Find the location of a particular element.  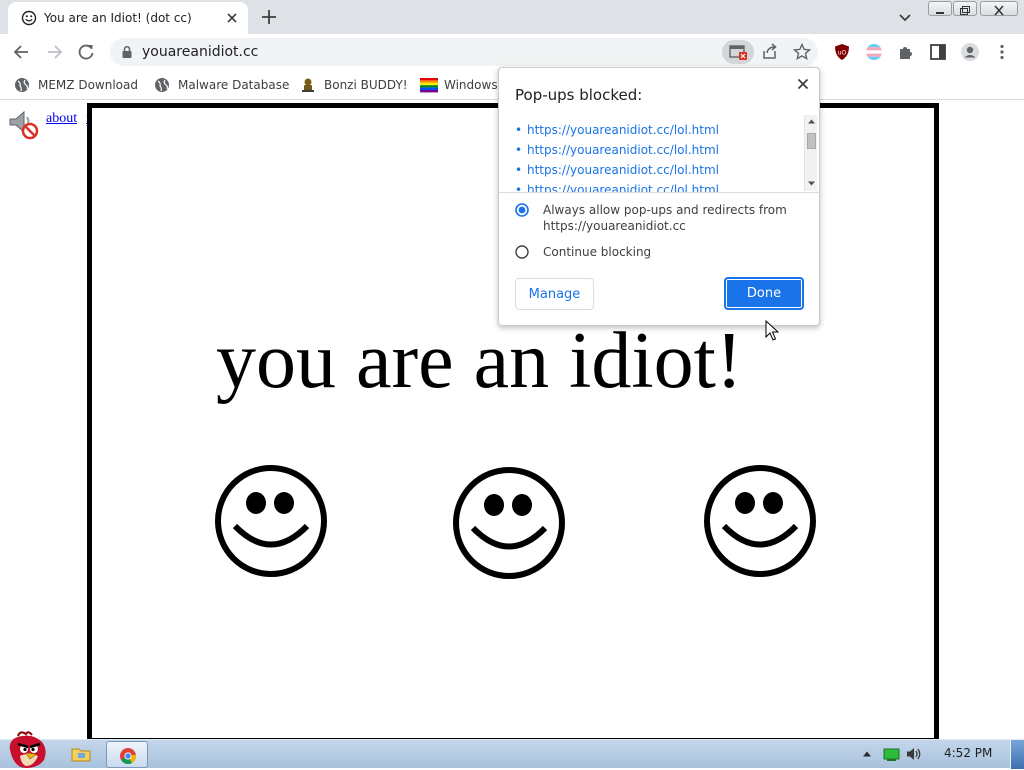

svg-text: uO is located at coordinates (842, 53).